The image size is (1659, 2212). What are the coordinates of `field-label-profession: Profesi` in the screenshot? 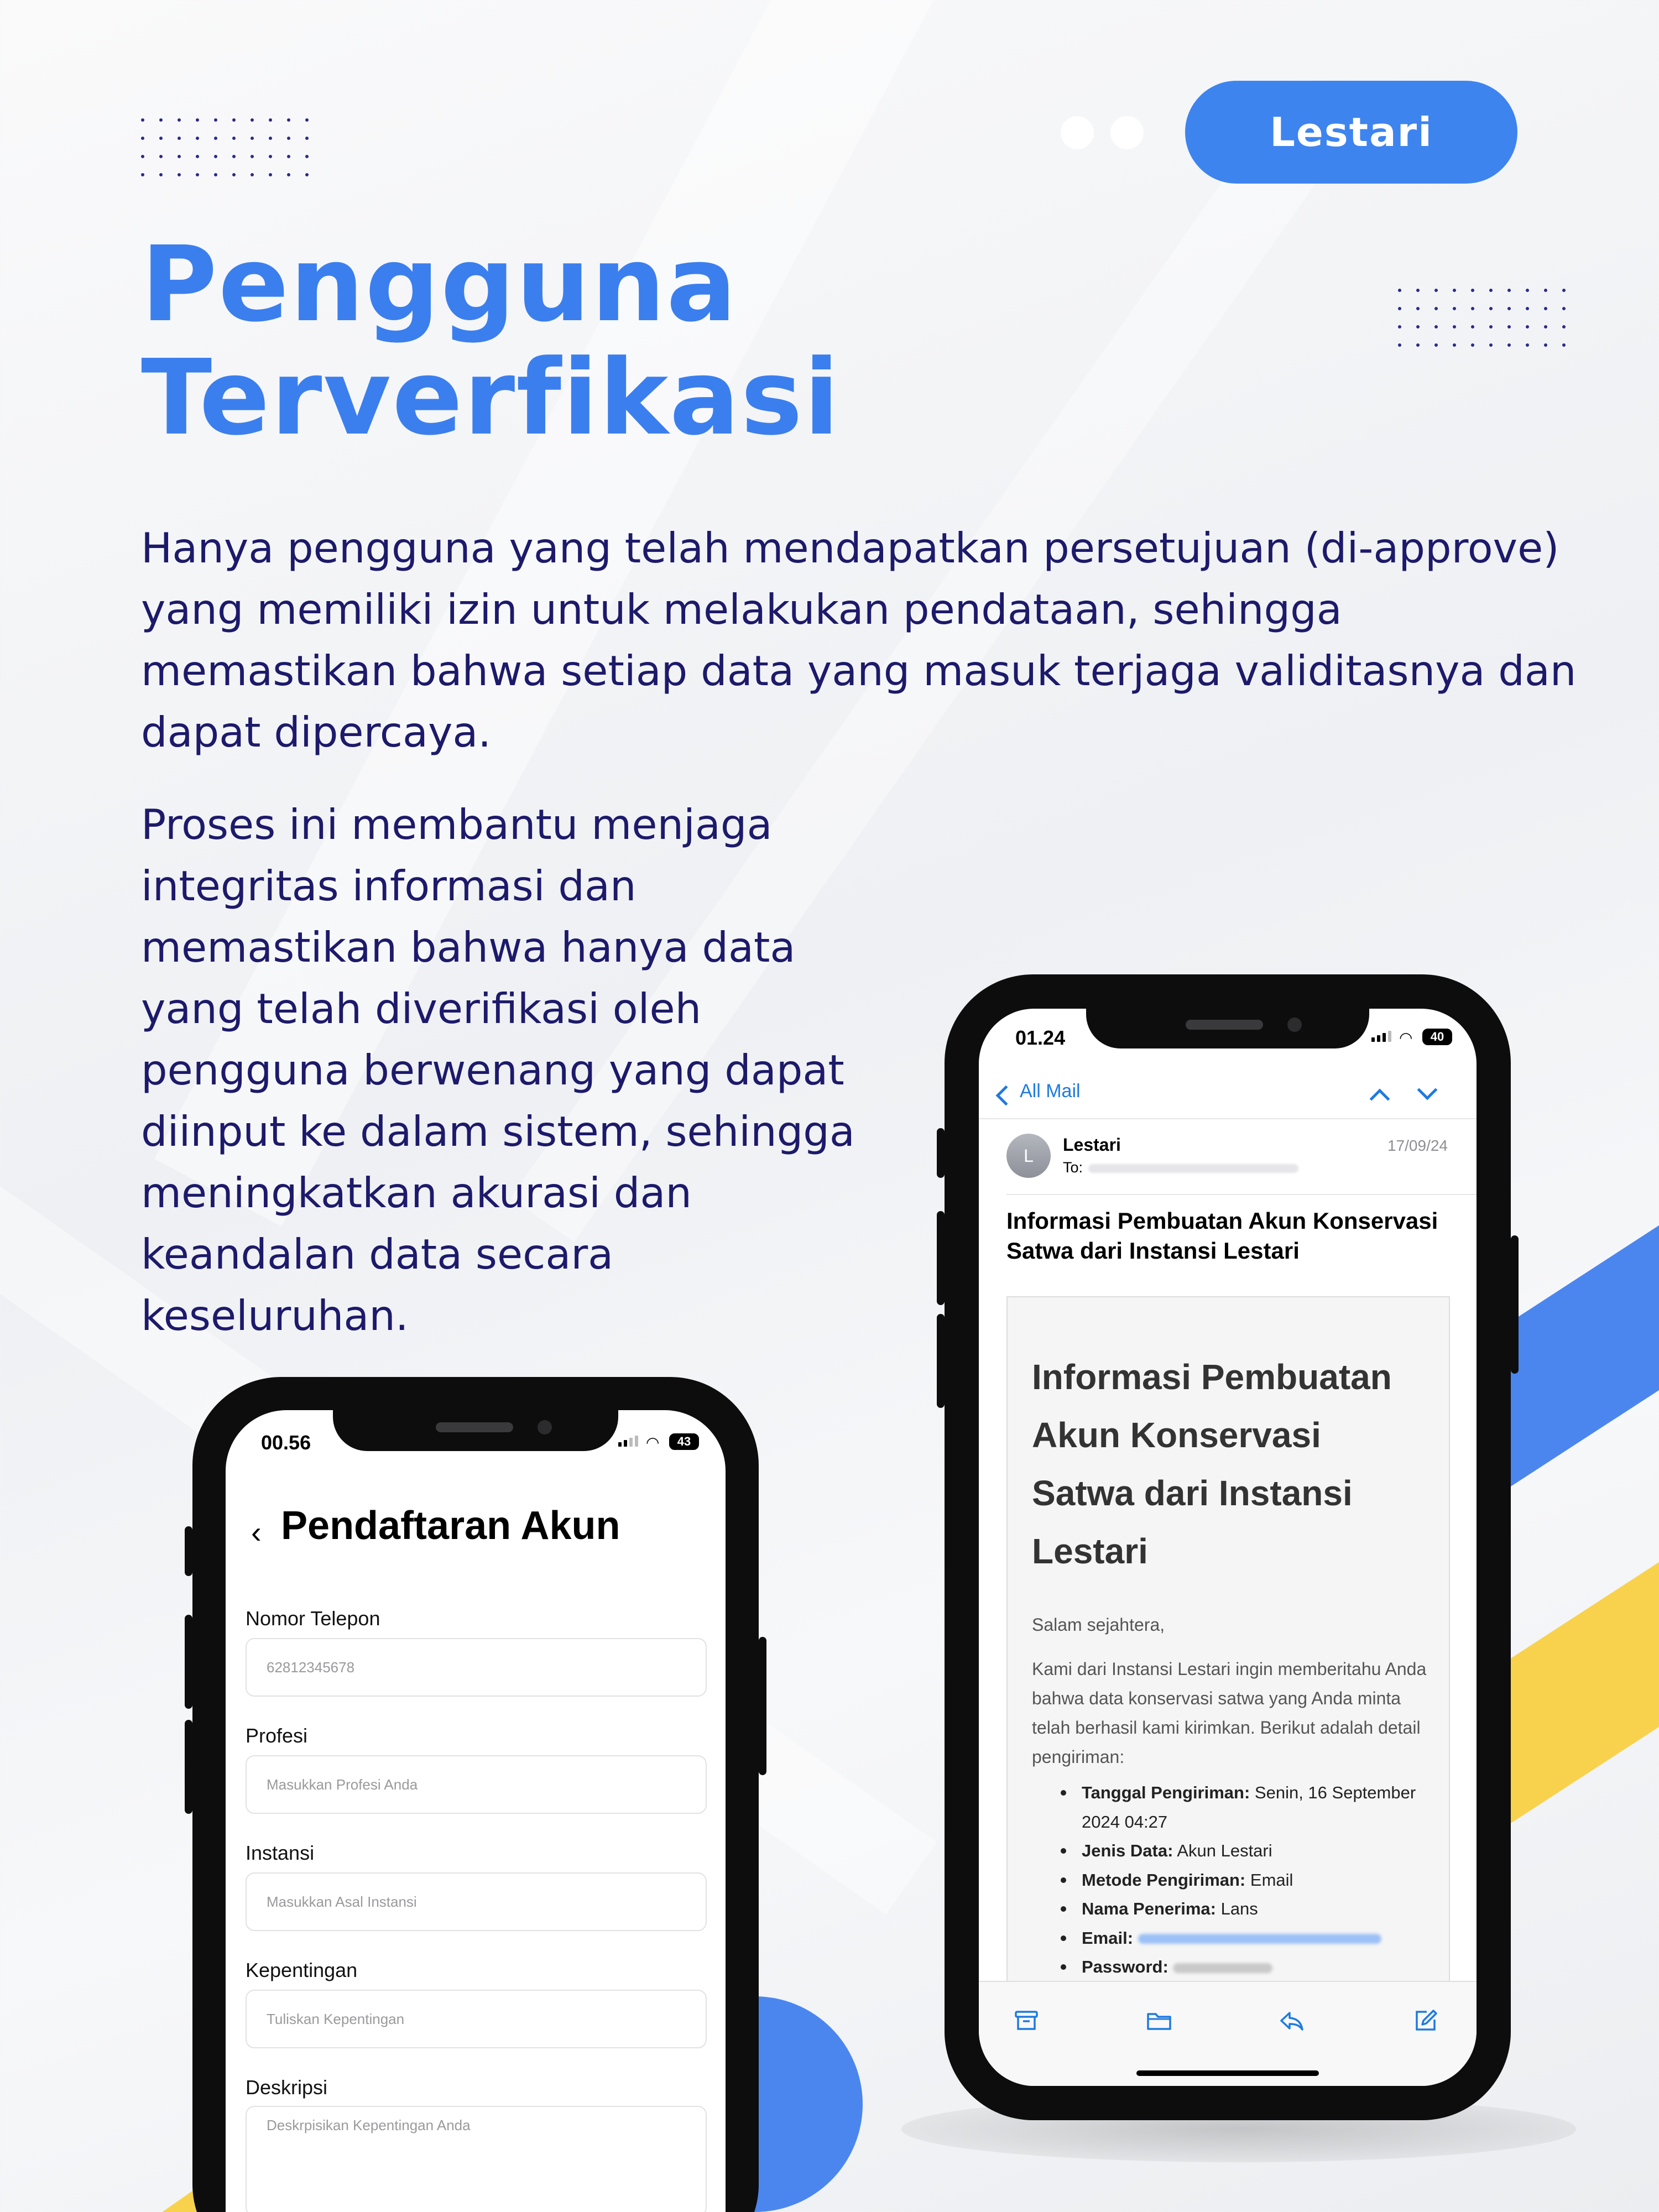 It's located at (277, 1736).